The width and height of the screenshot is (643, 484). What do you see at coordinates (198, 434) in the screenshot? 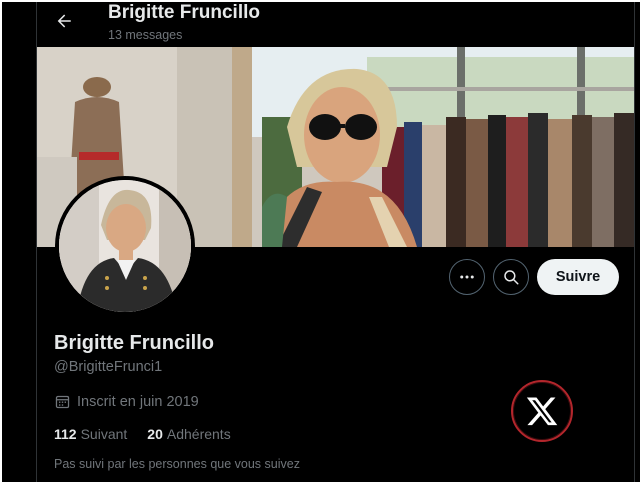
I see `followers-label: Adhérents` at bounding box center [198, 434].